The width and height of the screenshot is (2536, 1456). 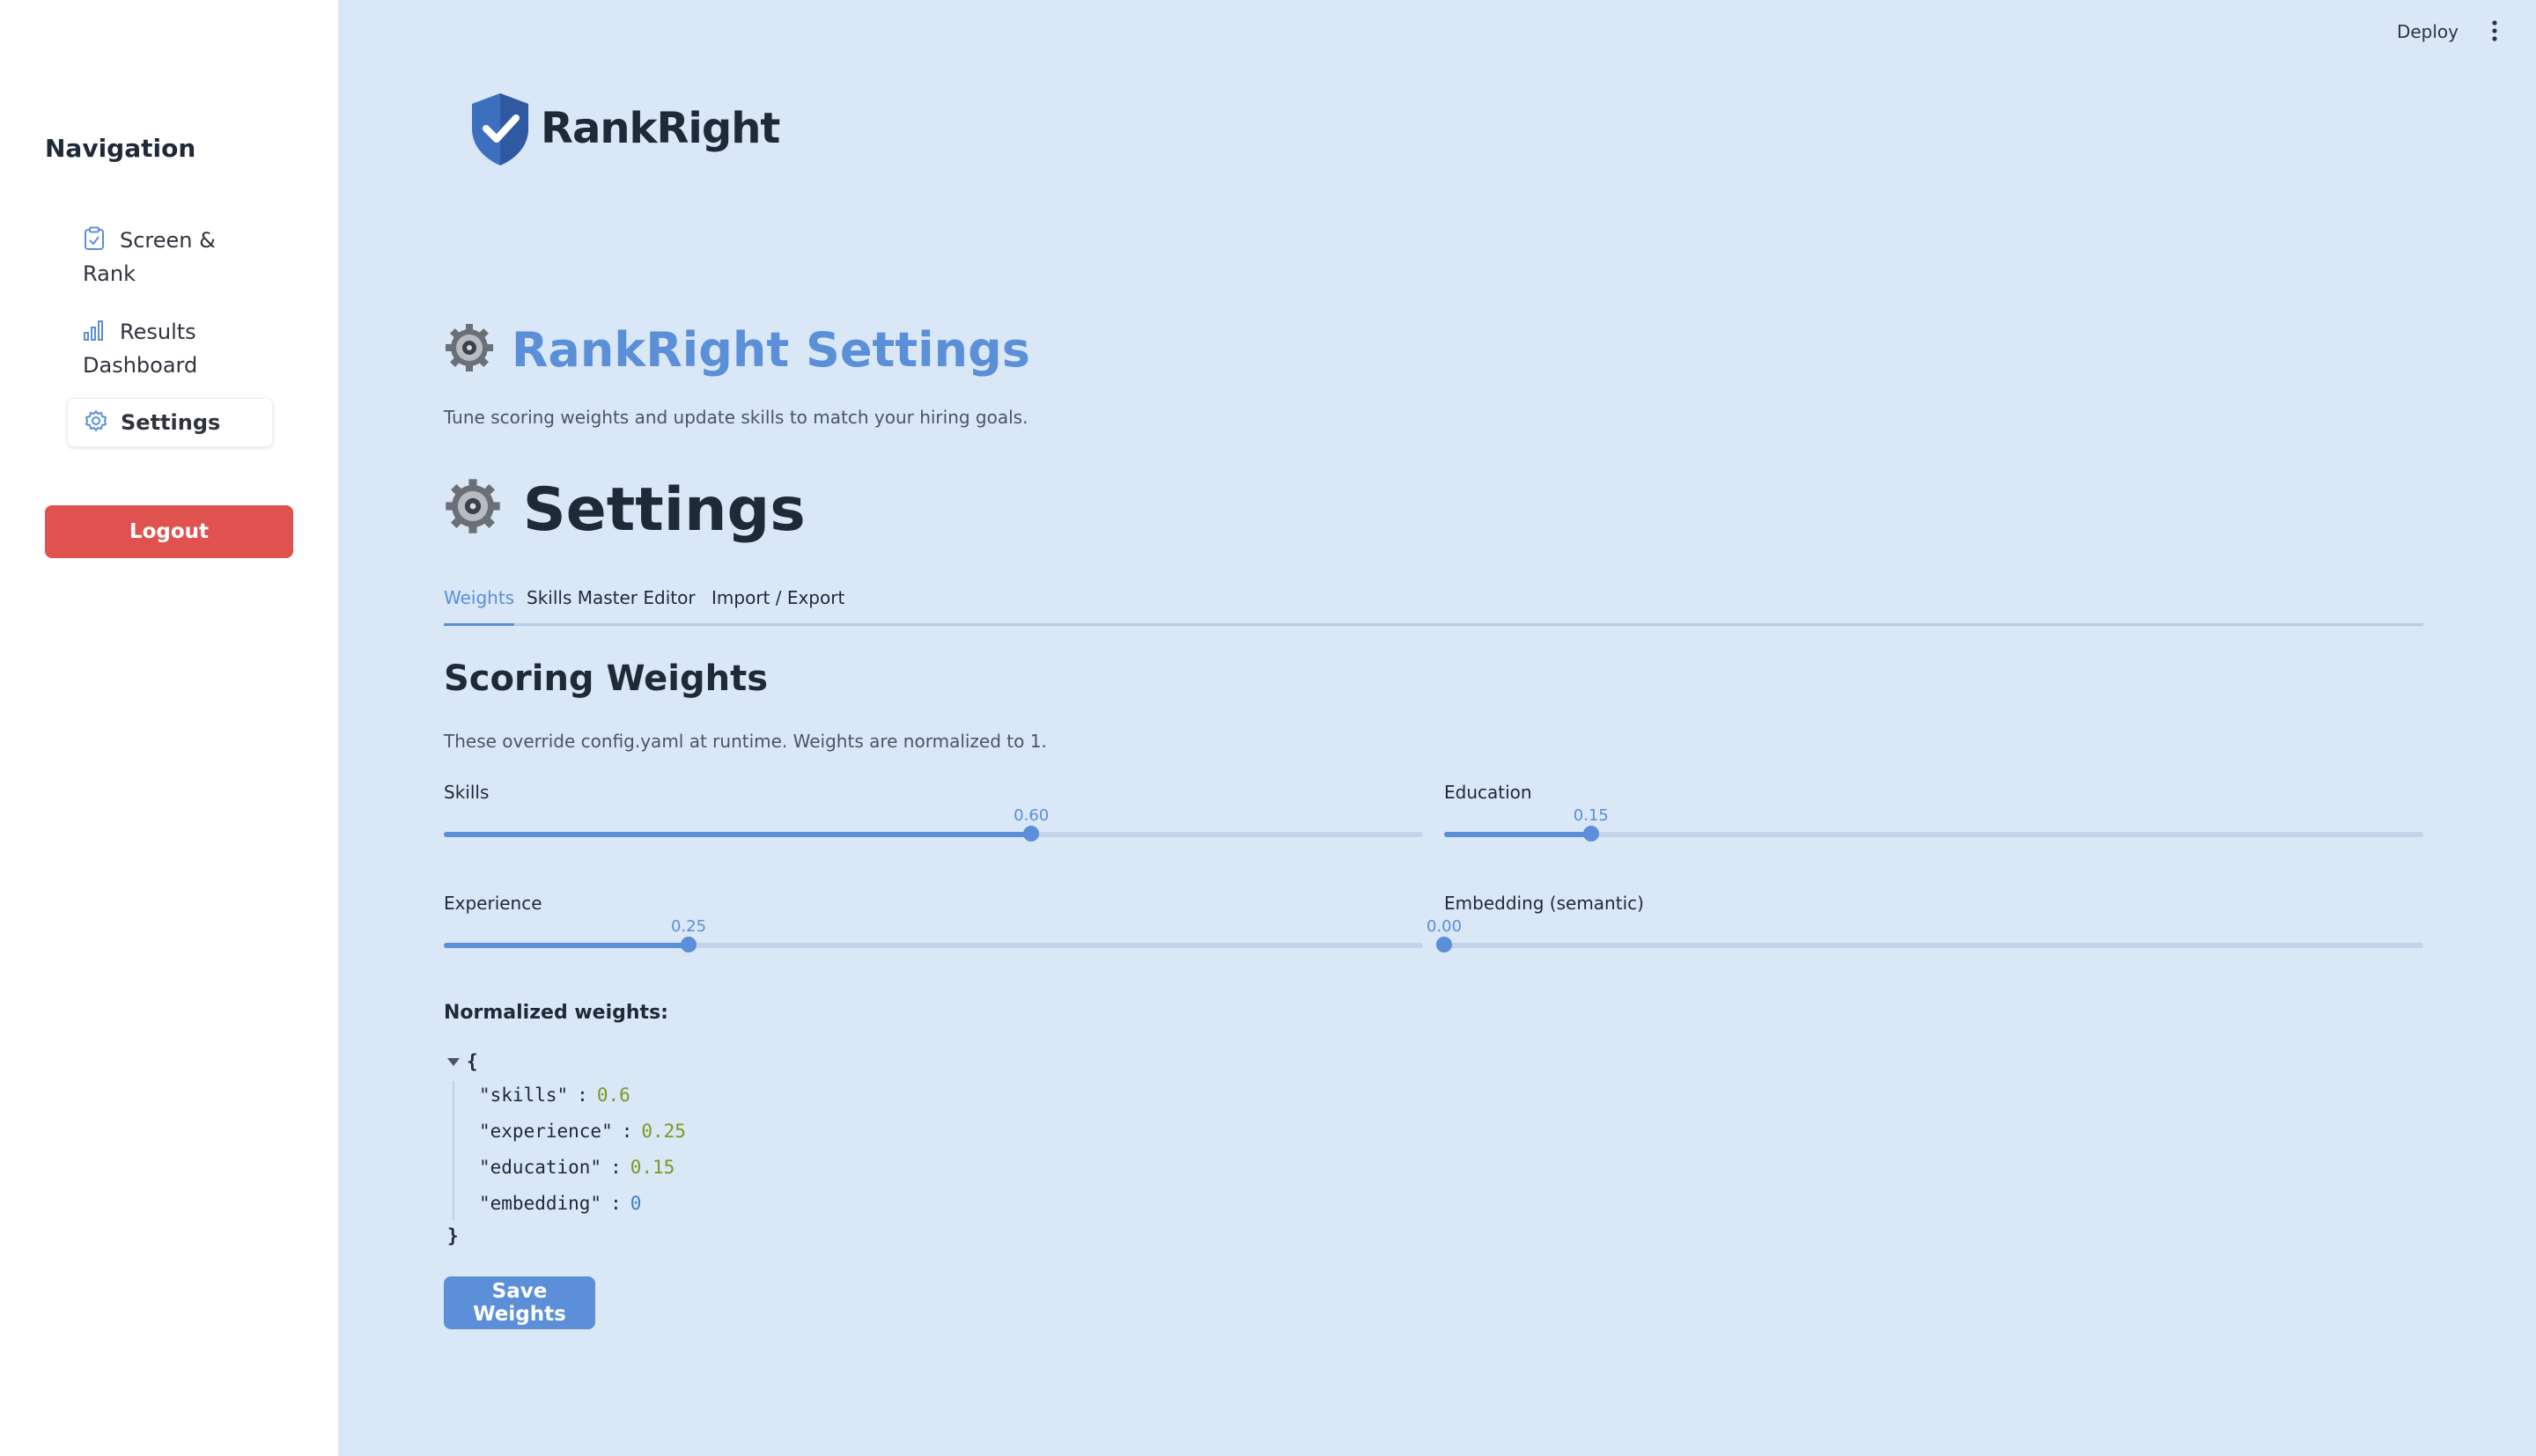 I want to click on json-open-brace: {, so click(x=472, y=1061).